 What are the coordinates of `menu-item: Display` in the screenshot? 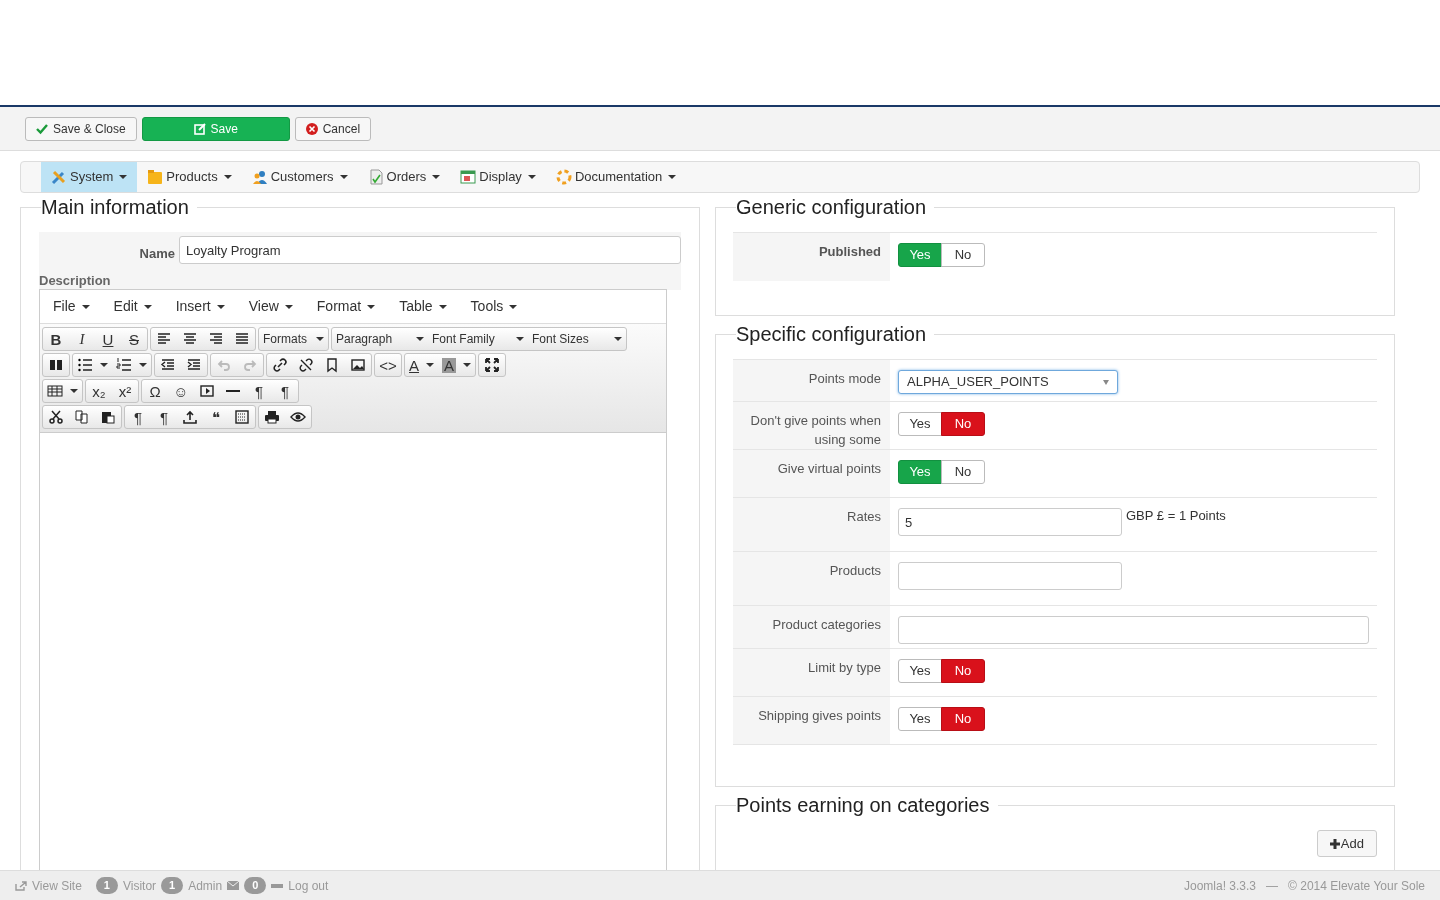 It's located at (498, 177).